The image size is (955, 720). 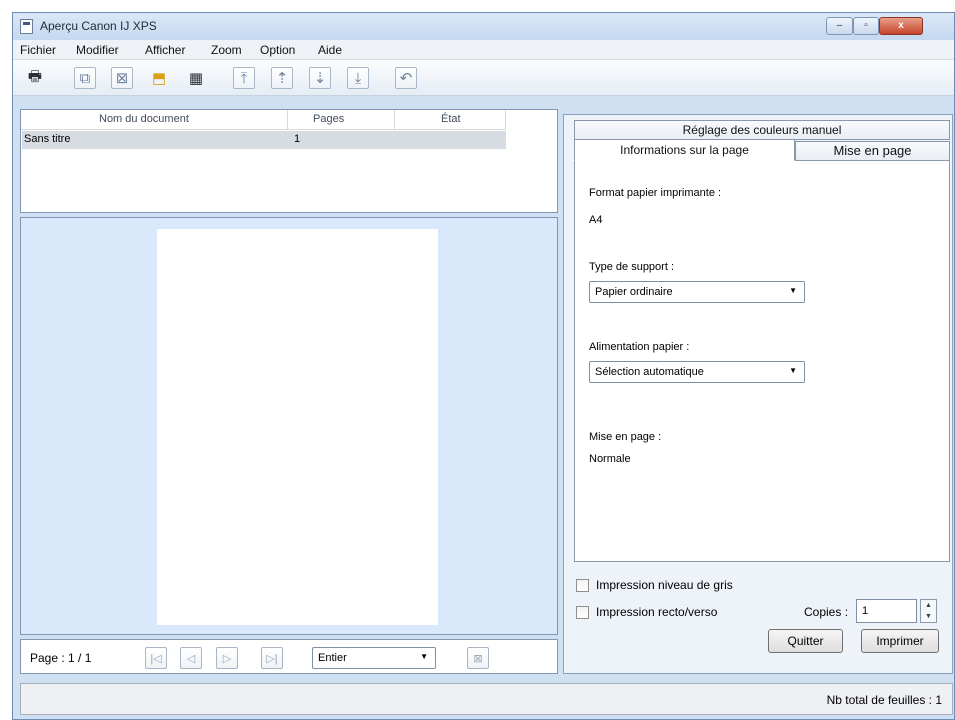 I want to click on paper-source-value: Sélection automatique, so click(x=649, y=372).